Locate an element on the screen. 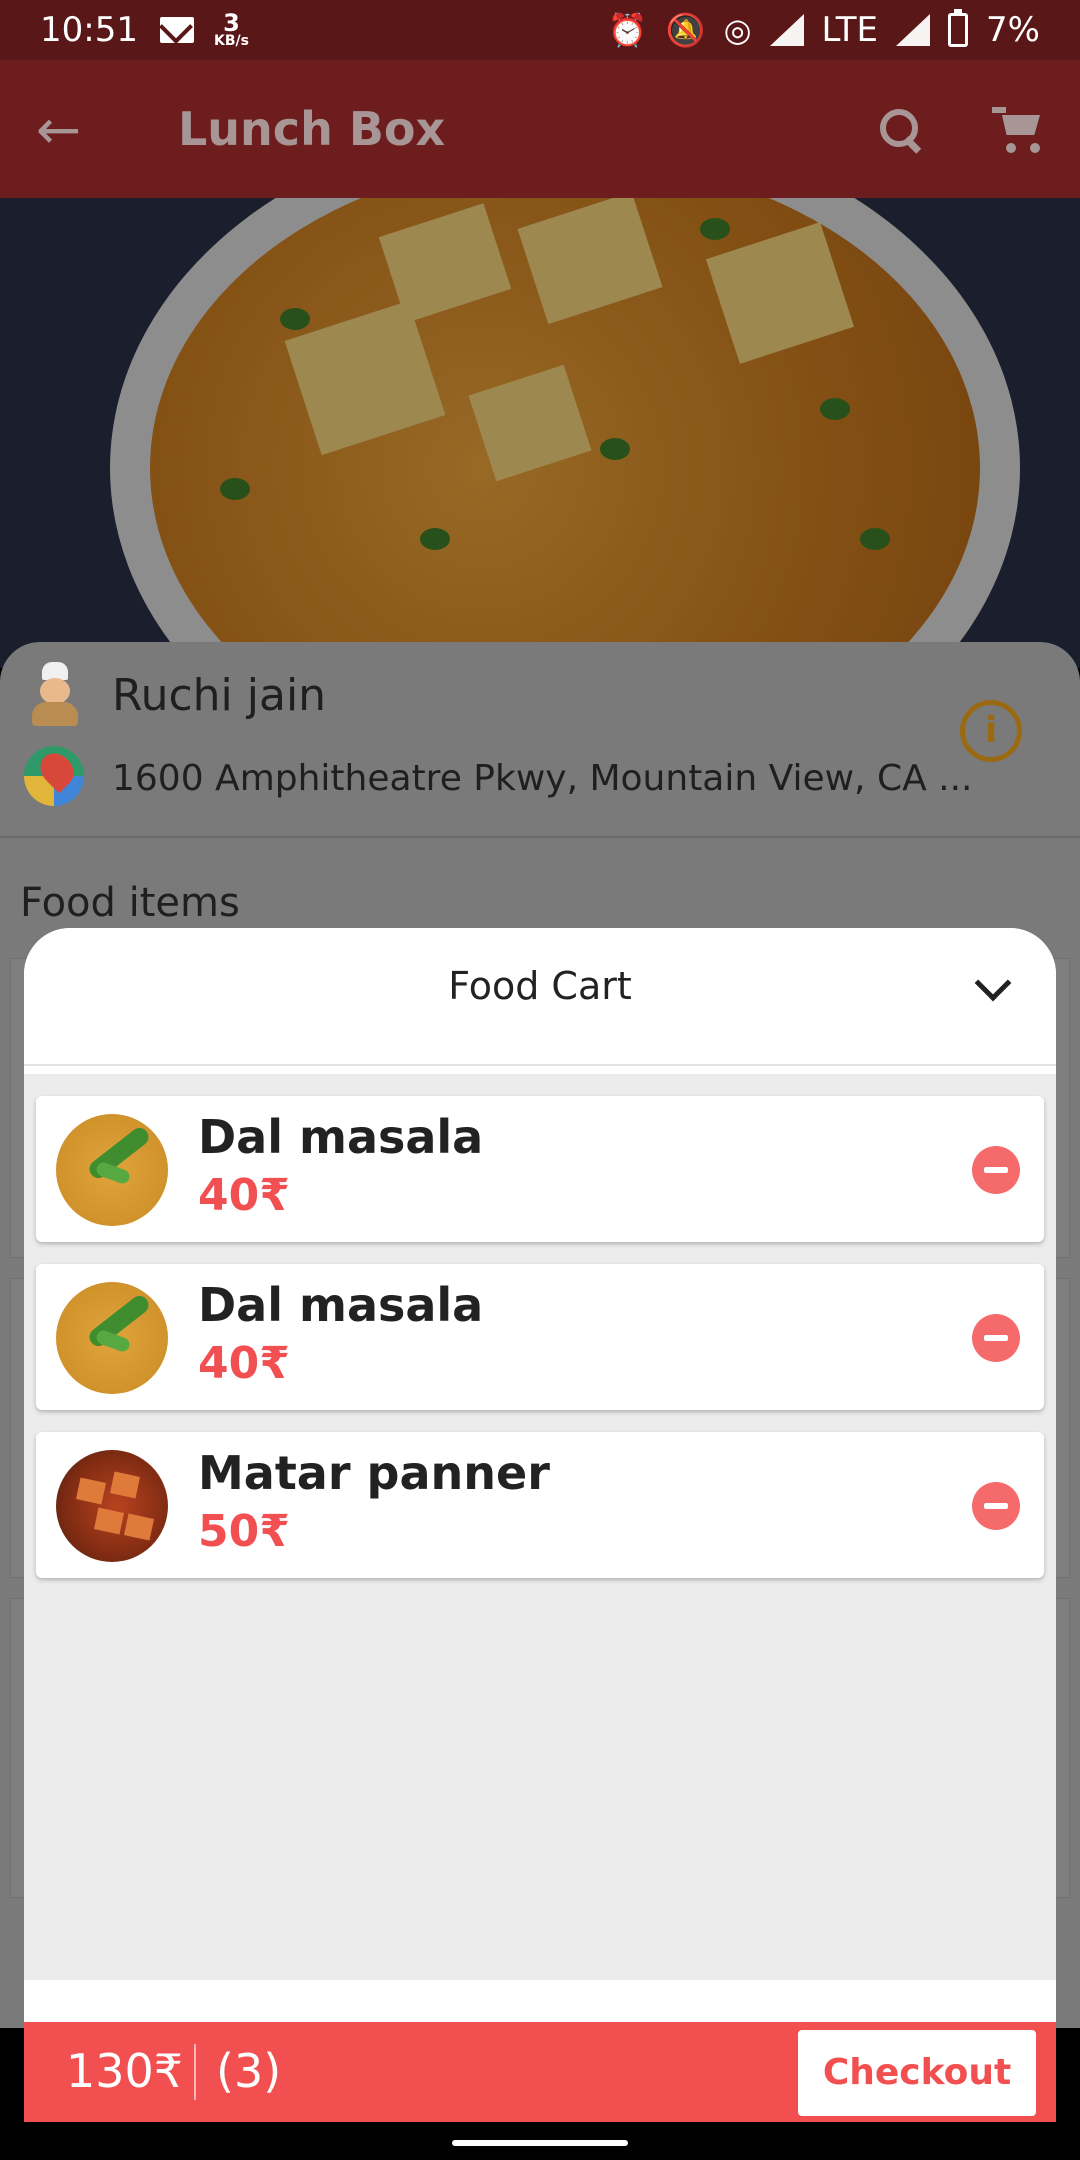 This screenshot has width=1080, height=2160. mail-icon is located at coordinates (176, 30).